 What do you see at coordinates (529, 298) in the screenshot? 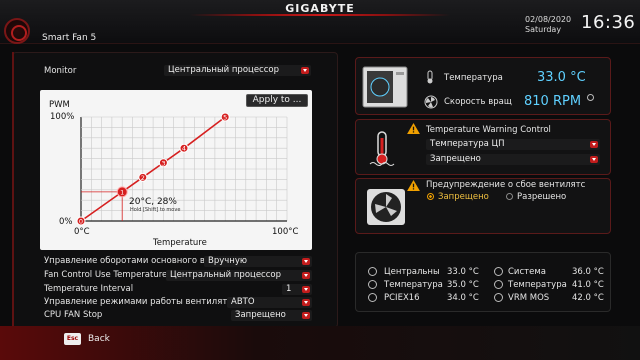
I see `hm-label: VRM MOS` at bounding box center [529, 298].